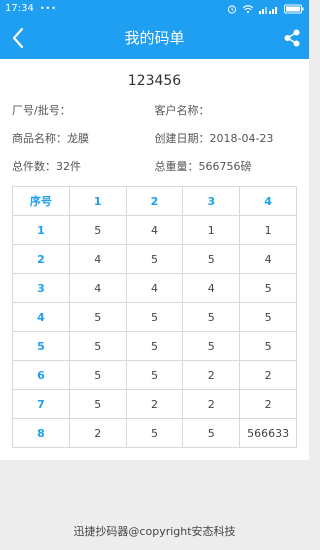 This screenshot has width=320, height=550. I want to click on row-index: 4, so click(41, 317).